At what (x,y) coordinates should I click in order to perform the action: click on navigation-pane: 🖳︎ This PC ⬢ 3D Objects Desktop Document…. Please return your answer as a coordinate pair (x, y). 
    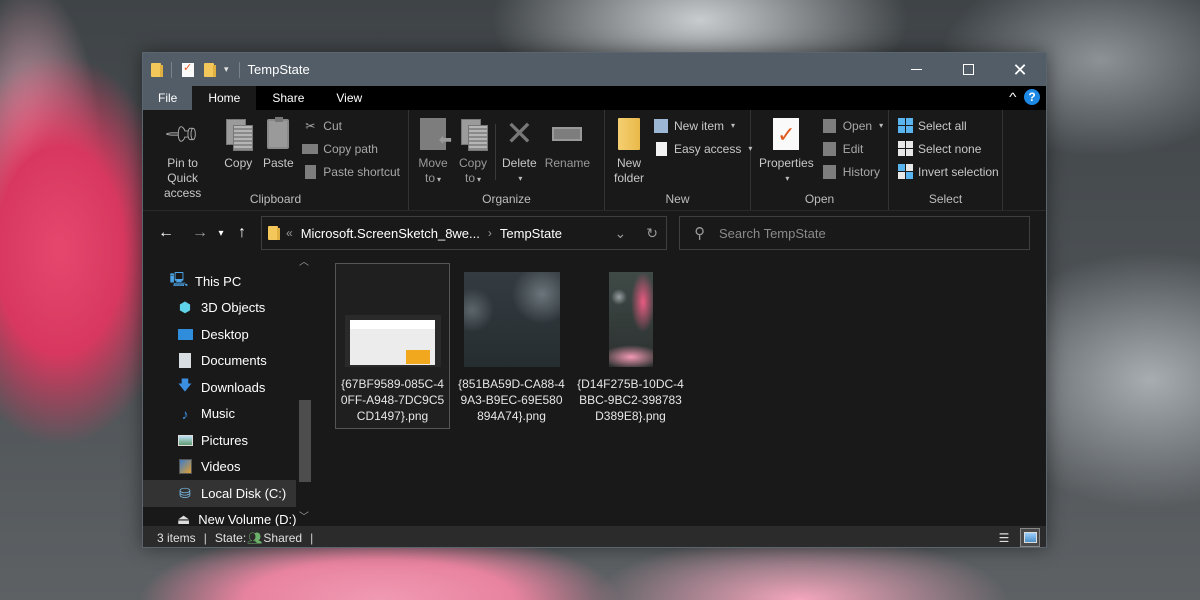
    Looking at the image, I should click on (229, 391).